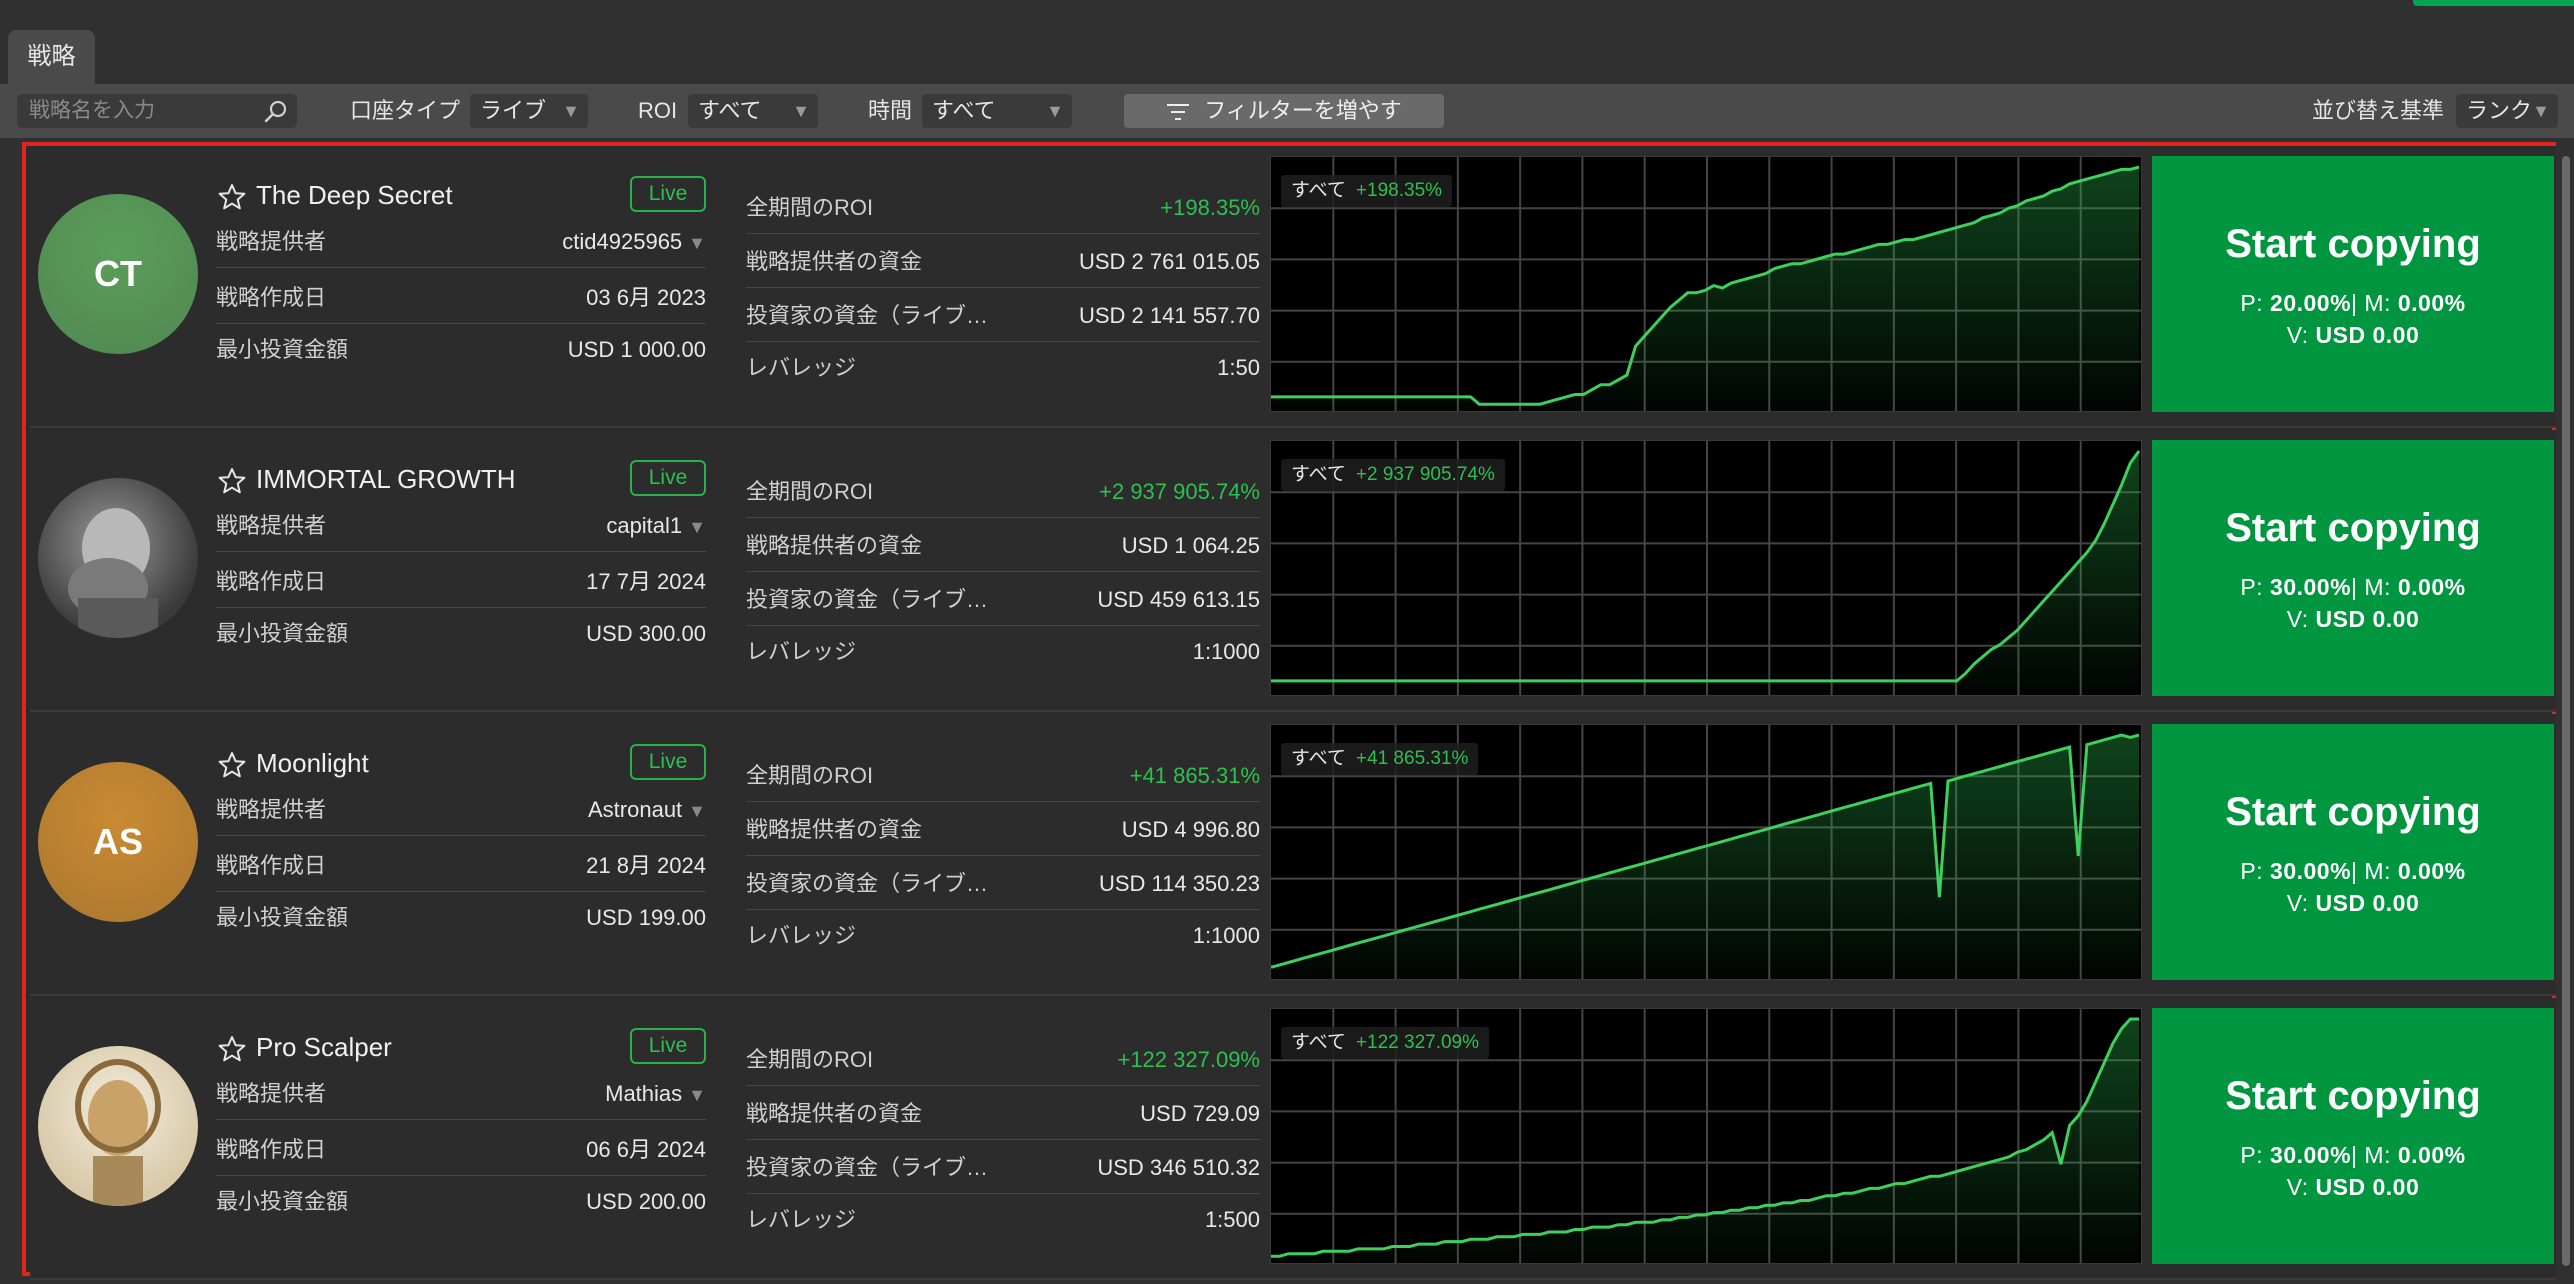 The width and height of the screenshot is (2574, 1284). What do you see at coordinates (1706, 568) in the screenshot?
I see `equity-chart: すべて +2 937 905.74%` at bounding box center [1706, 568].